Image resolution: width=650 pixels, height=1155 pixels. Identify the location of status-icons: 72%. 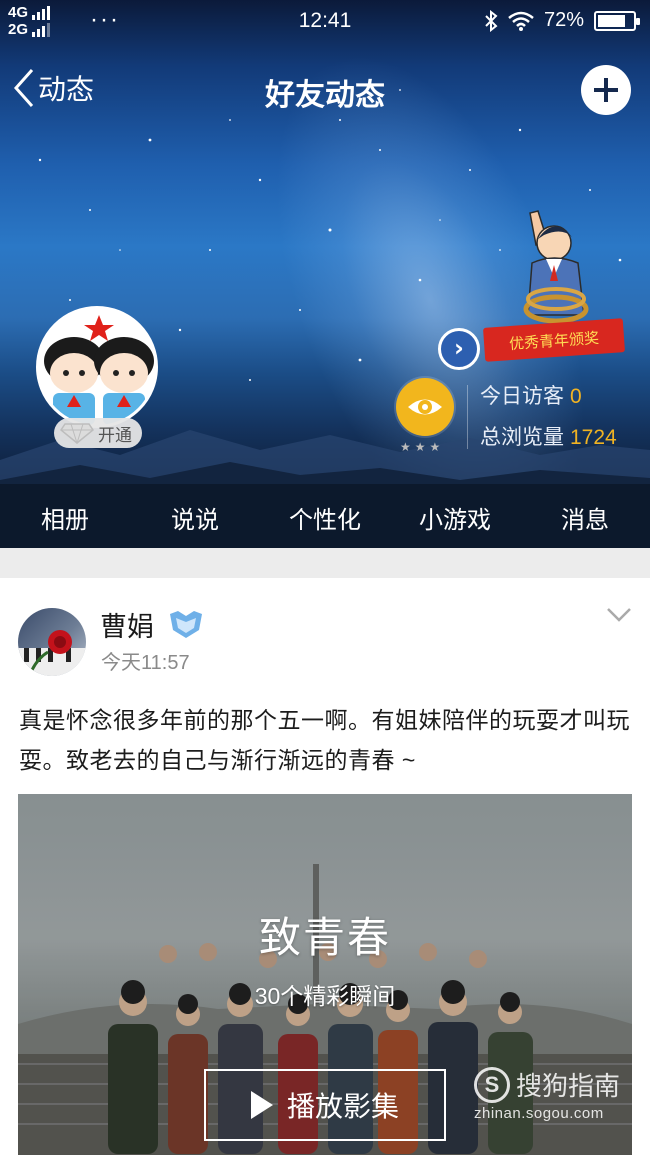
(562, 20).